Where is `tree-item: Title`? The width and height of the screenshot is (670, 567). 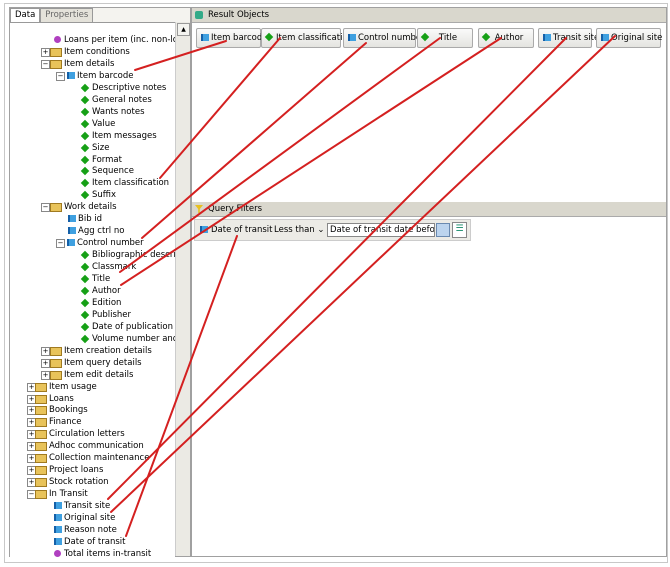 tree-item: Title is located at coordinates (92, 279).